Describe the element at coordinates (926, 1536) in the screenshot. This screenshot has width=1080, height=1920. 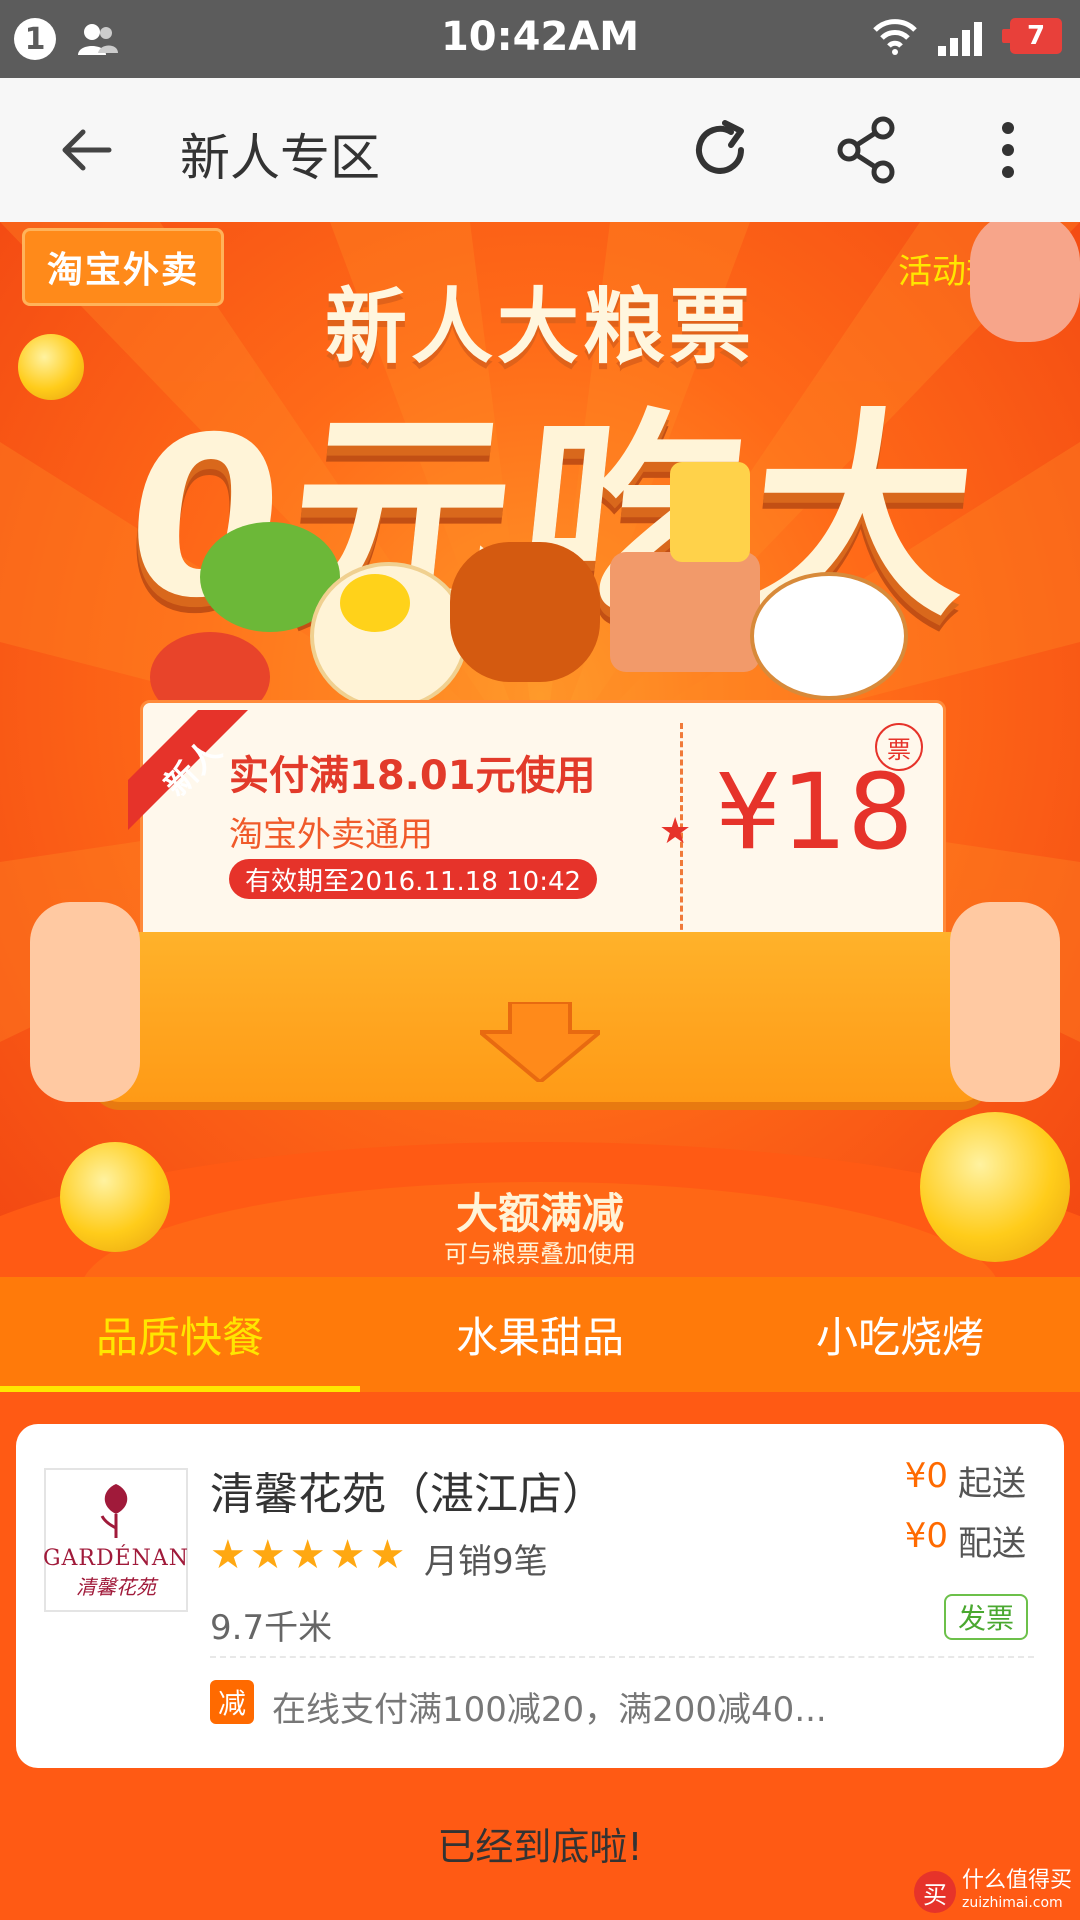
I see `delivery-fee-price: ¥0` at that location.